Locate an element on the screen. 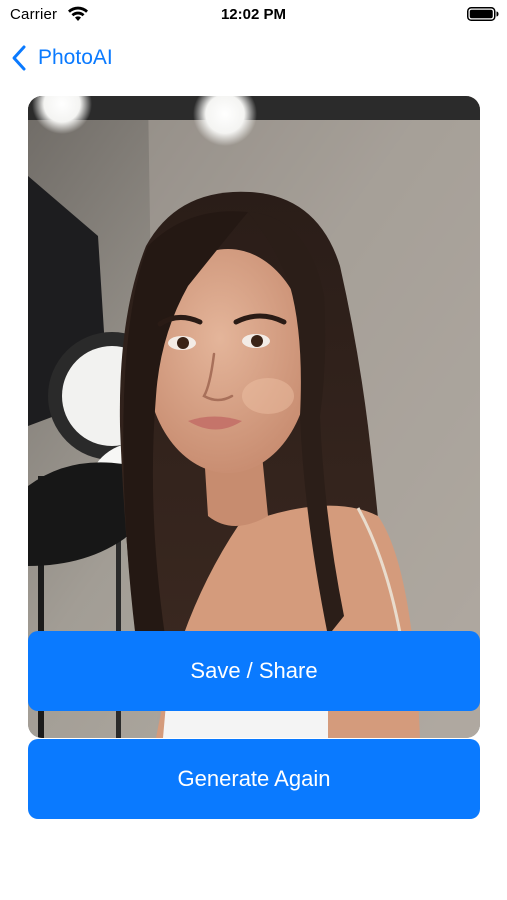 This screenshot has height=900, width=507. battery-icon is located at coordinates (483, 14).